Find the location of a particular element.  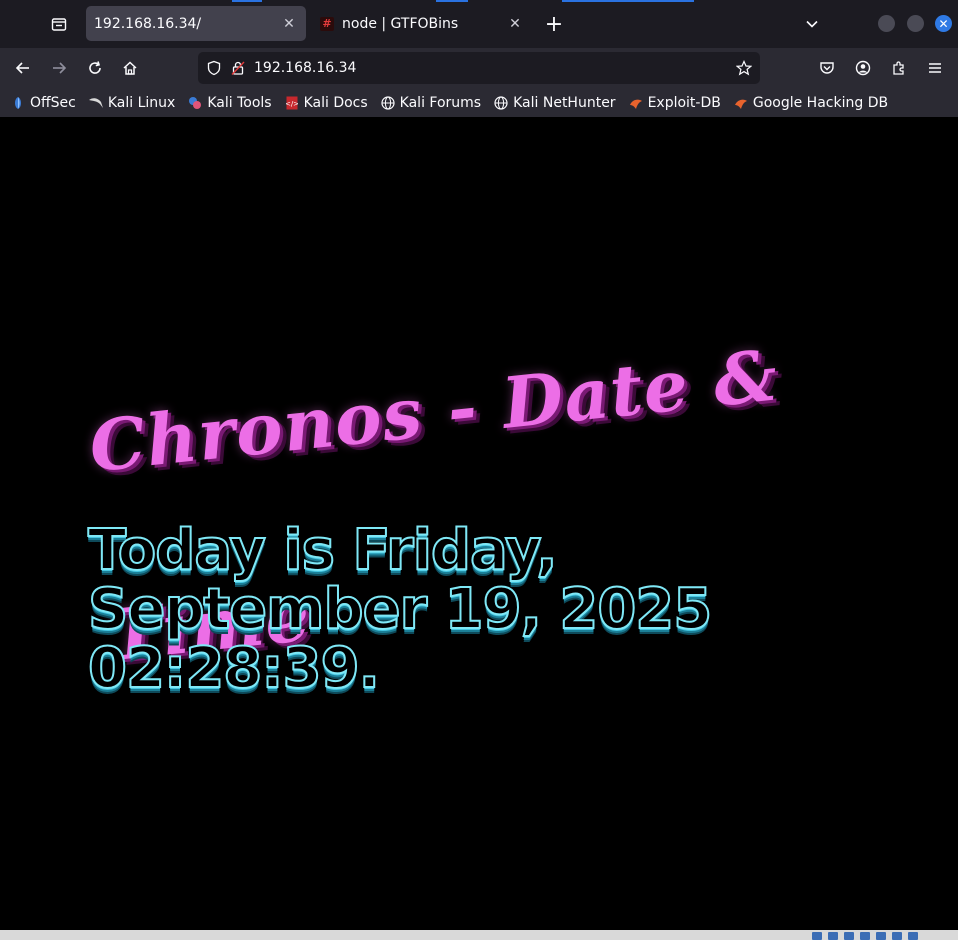

bookmark-label: OffSec is located at coordinates (53, 102).